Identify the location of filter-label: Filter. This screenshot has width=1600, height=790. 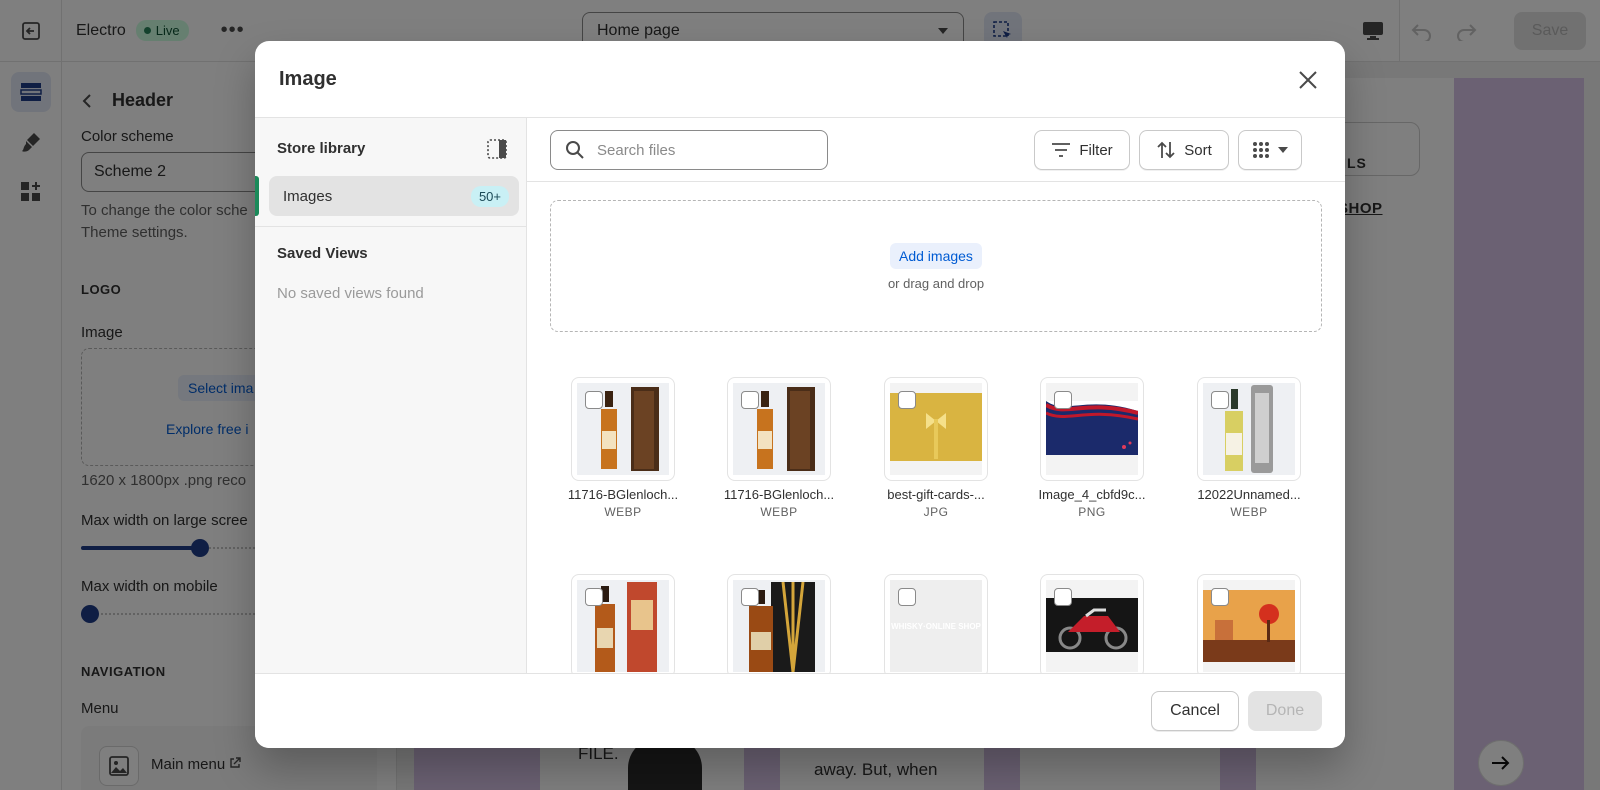
(1096, 150).